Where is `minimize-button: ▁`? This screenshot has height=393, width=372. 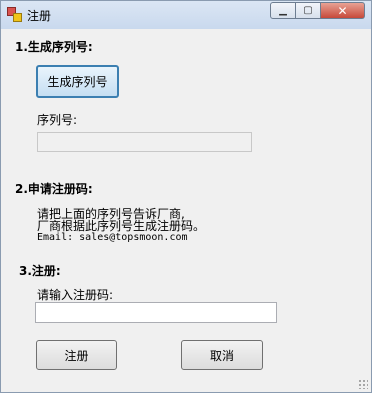
minimize-button: ▁ is located at coordinates (283, 10).